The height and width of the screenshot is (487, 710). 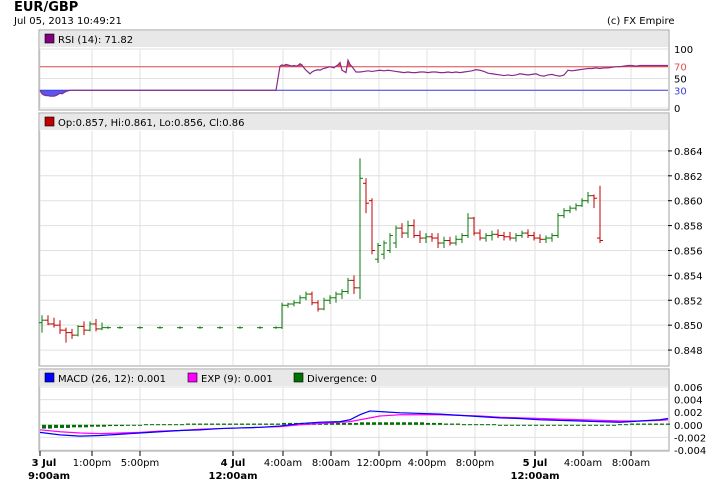 I want to click on macd-tick-label: 0.006, so click(x=688, y=388).